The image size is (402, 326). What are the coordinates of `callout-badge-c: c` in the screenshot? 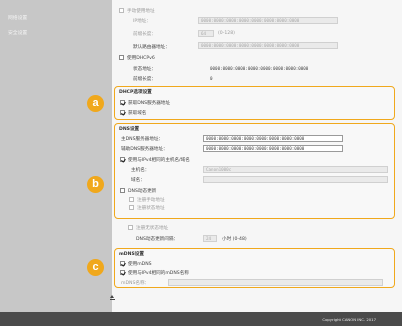 It's located at (95, 267).